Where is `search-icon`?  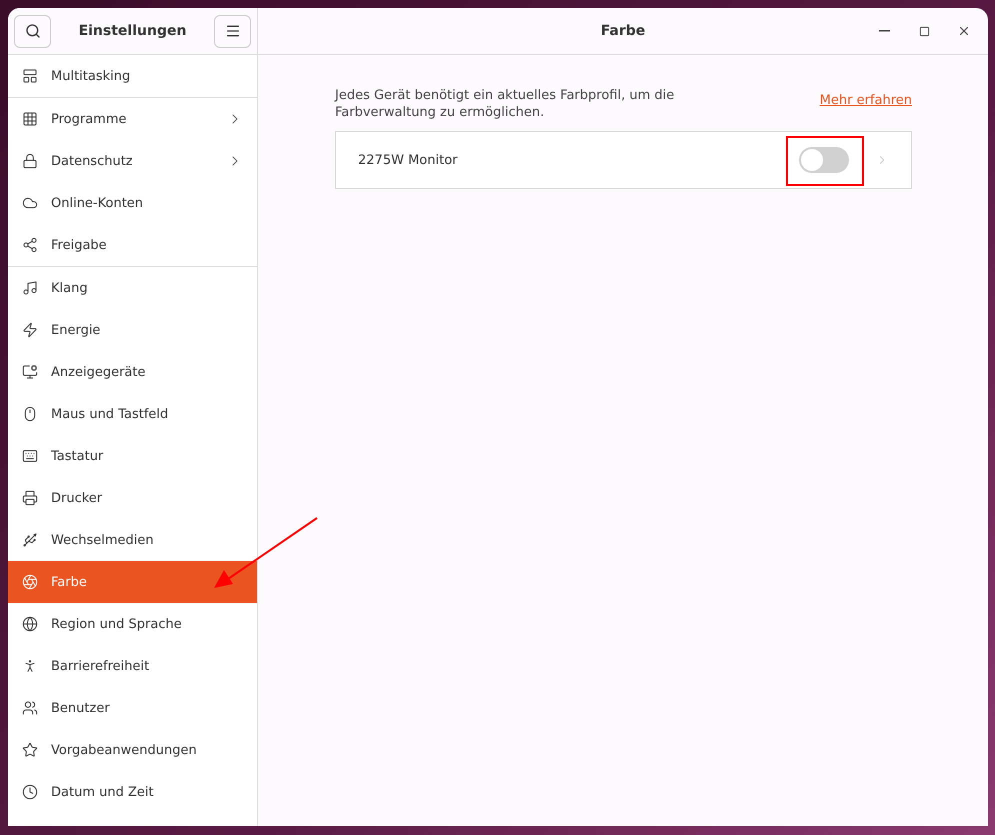
search-icon is located at coordinates (32, 31).